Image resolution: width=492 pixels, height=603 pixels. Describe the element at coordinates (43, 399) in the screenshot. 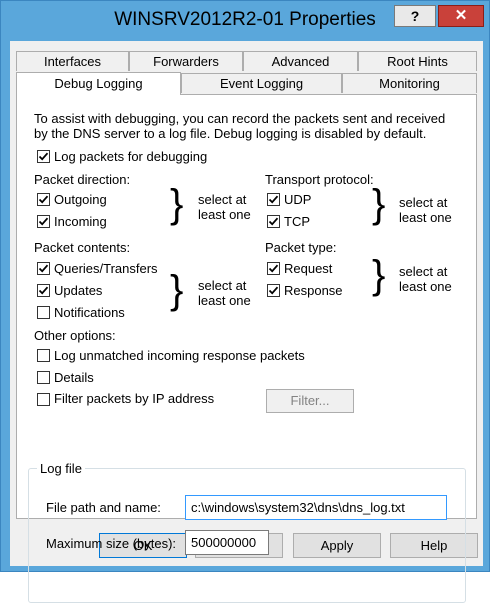

I see `filter-ip-checkbox` at that location.